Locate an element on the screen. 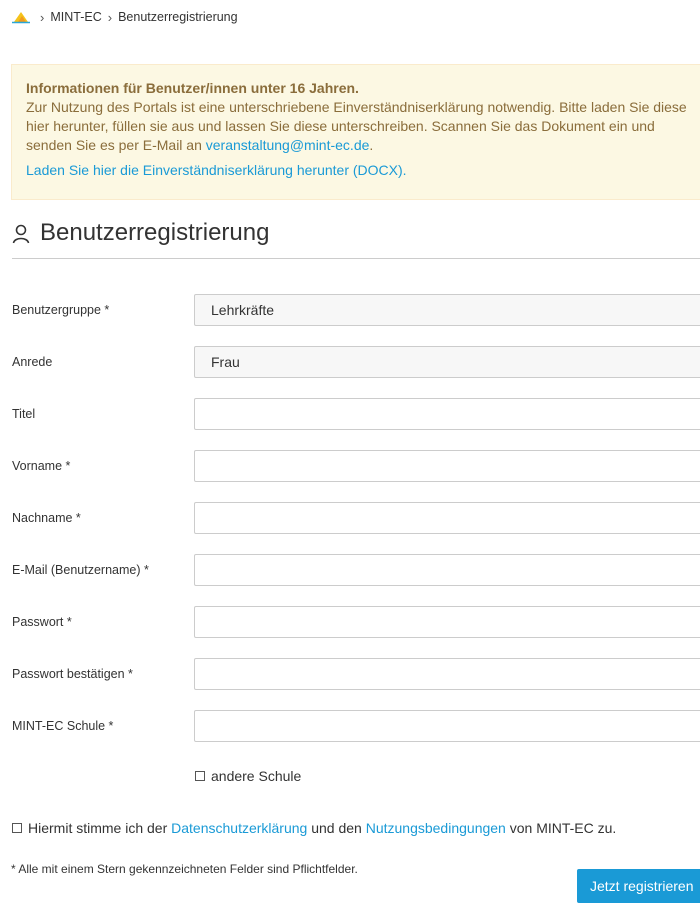  schule-label: MINT-EC Schule * is located at coordinates (63, 726).